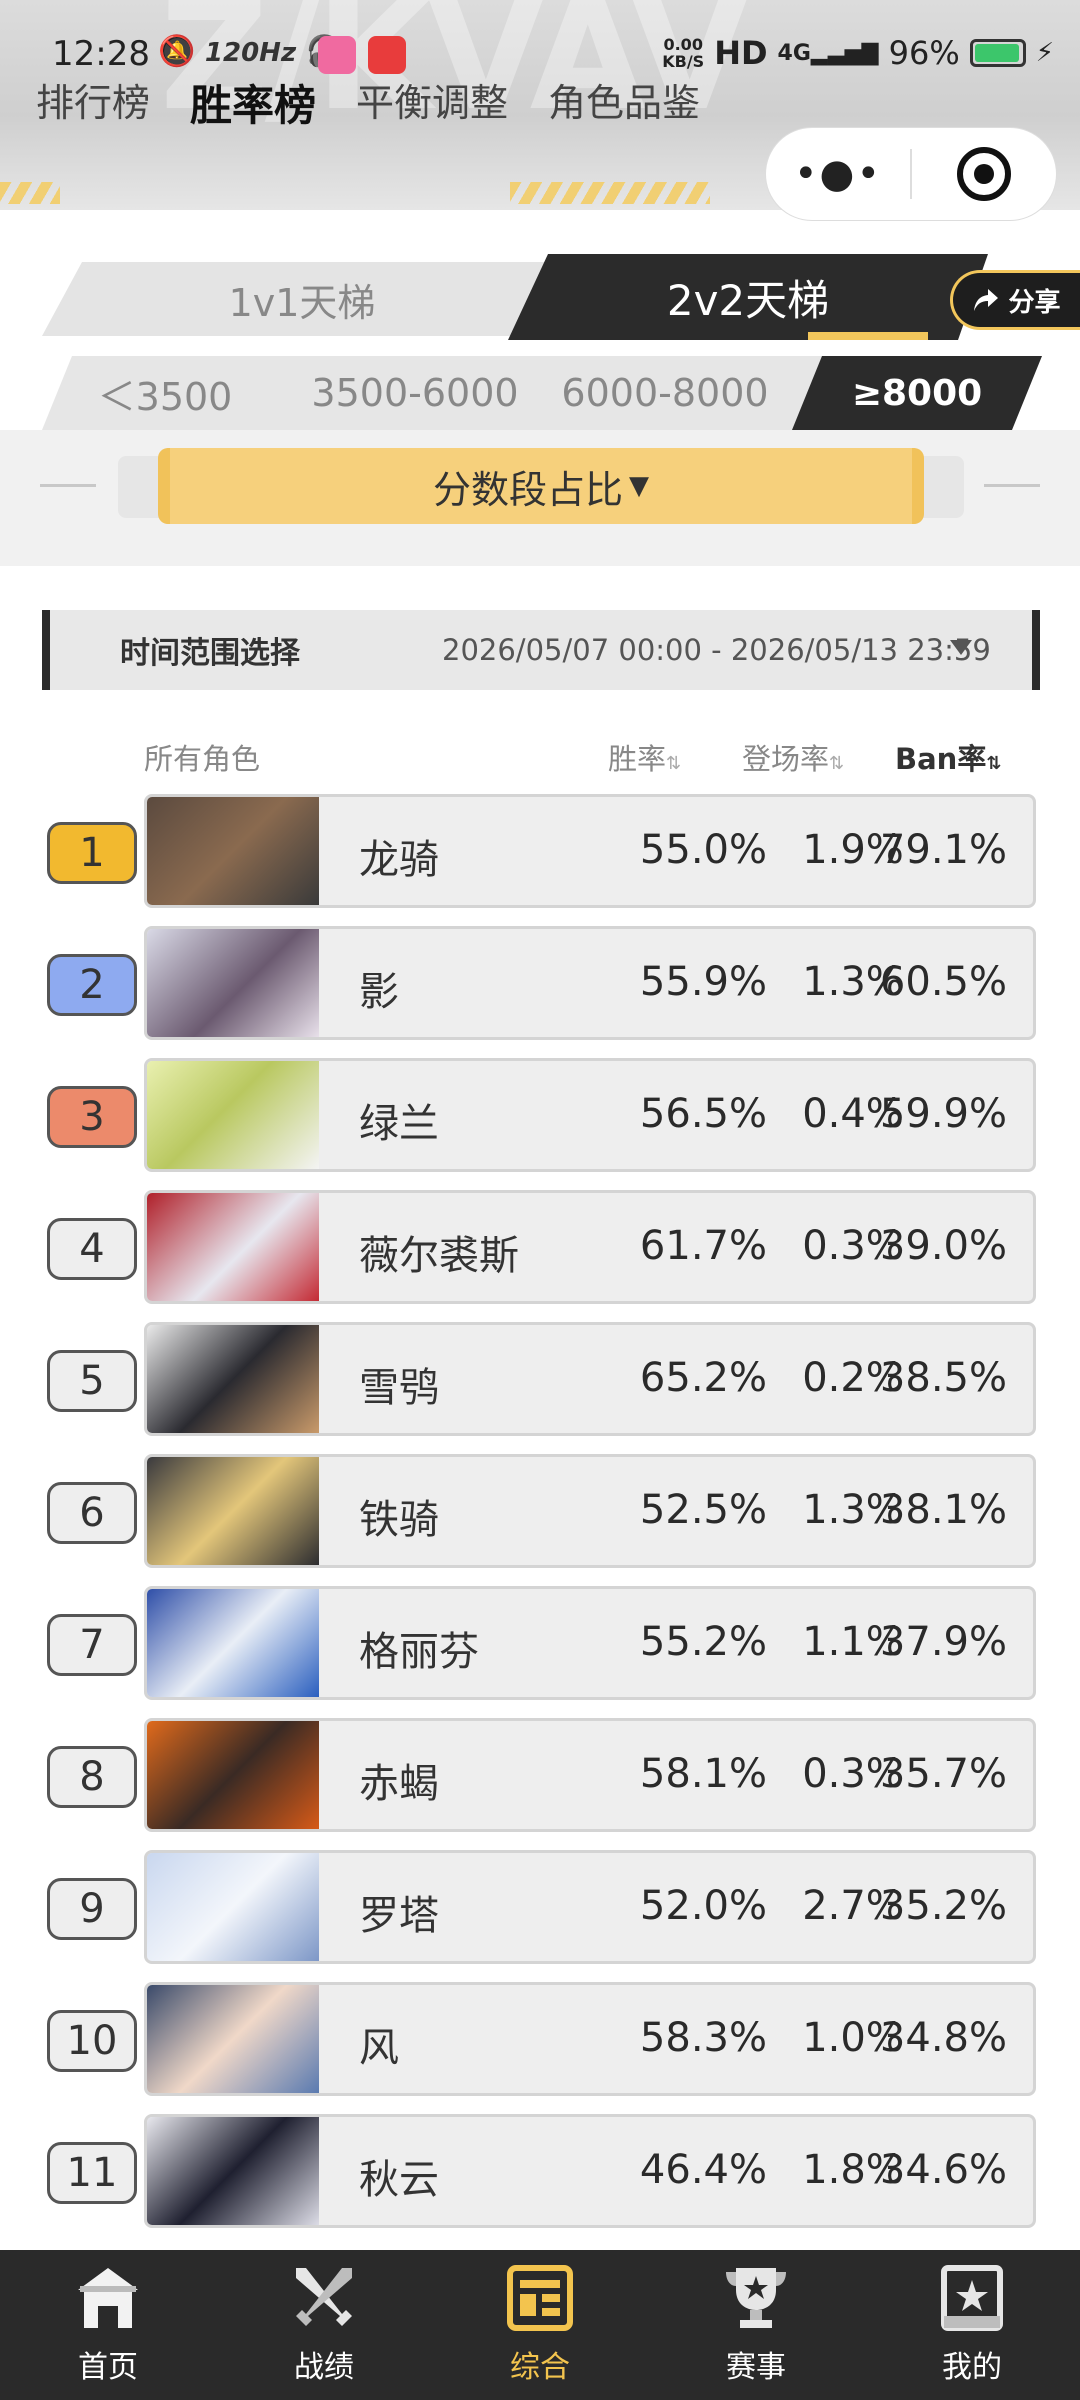 The width and height of the screenshot is (1080, 2400). I want to click on character-name: 绿兰, so click(399, 1124).